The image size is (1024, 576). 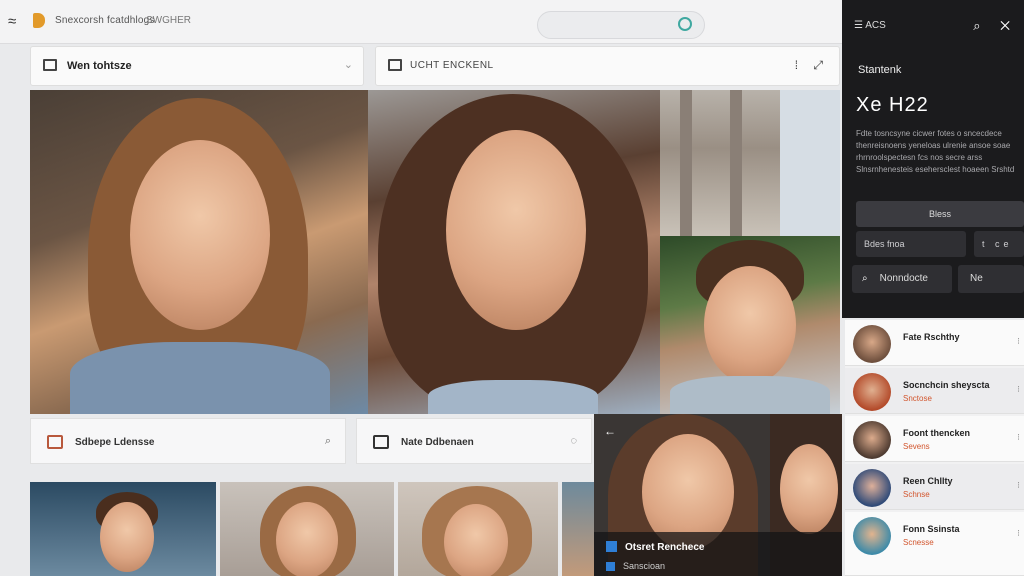 What do you see at coordinates (934, 343) in the screenshot?
I see `list-item: Fate Rschthy ⁝` at bounding box center [934, 343].